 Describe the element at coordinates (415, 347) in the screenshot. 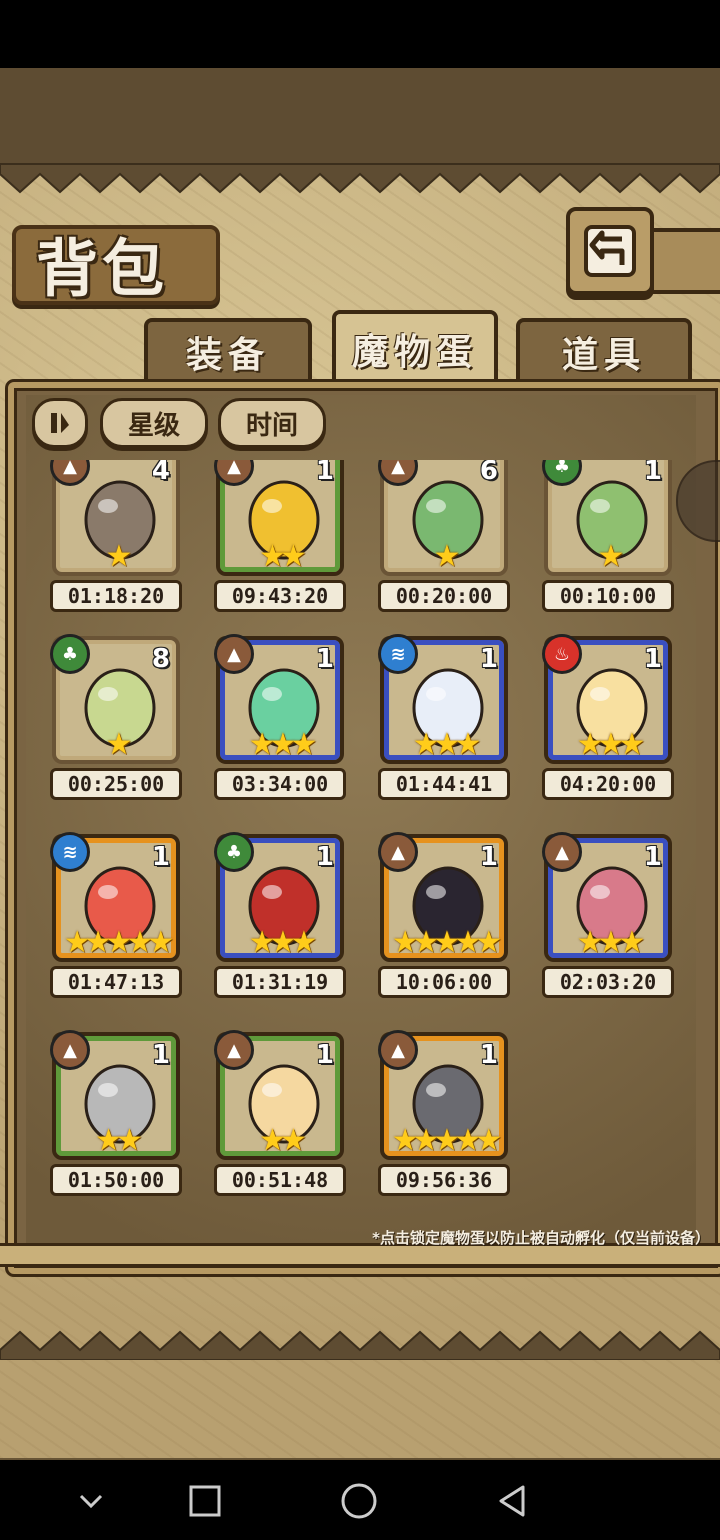

I see `tab-monster-eggs: 魔物蛋` at that location.